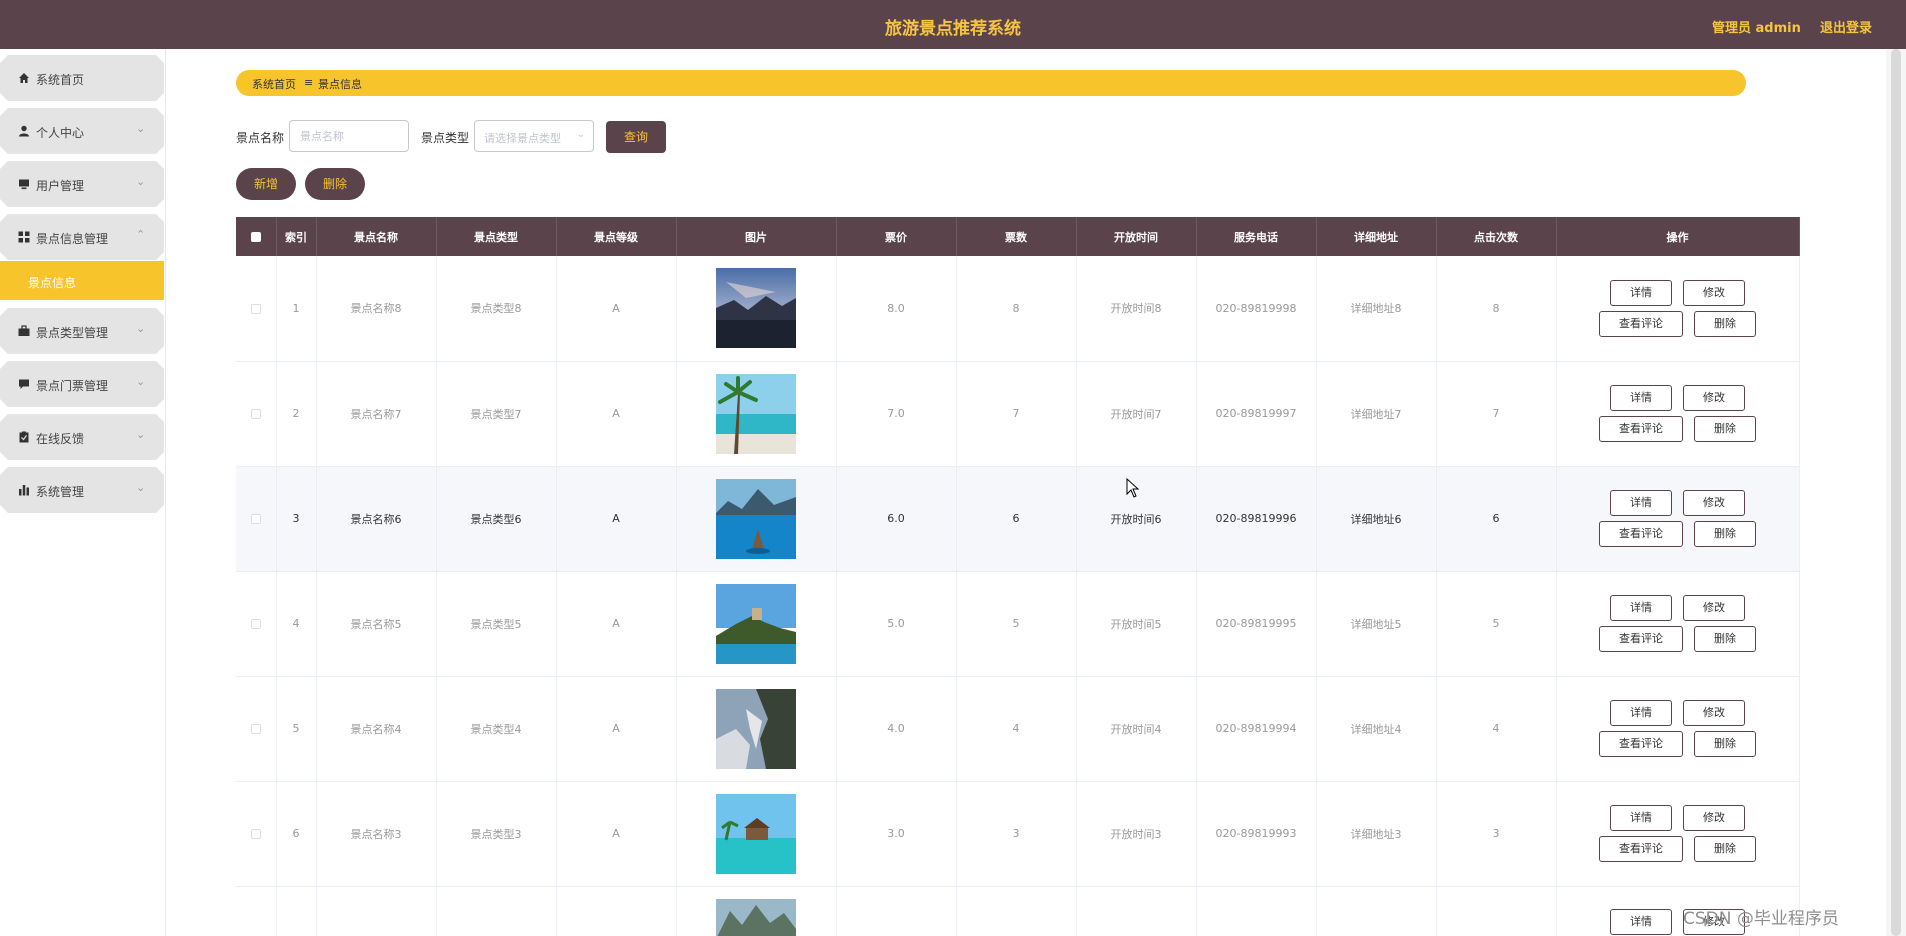 The height and width of the screenshot is (936, 1906). Describe the element at coordinates (896, 309) in the screenshot. I see `cell-price: 8.0` at that location.